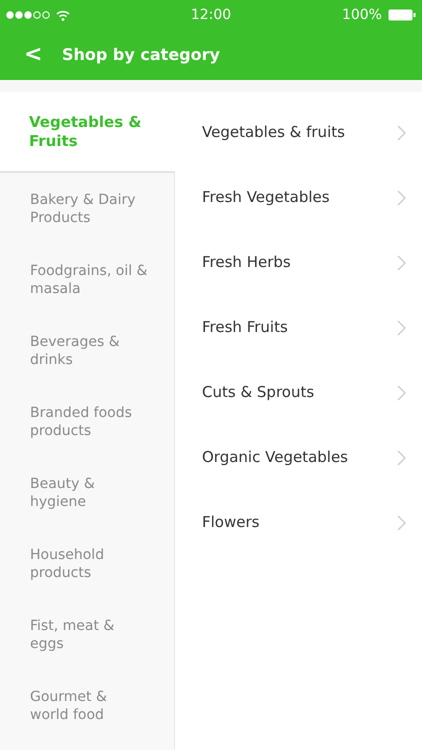 This screenshot has width=422, height=750. Describe the element at coordinates (32, 55) in the screenshot. I see `back-button: <` at that location.